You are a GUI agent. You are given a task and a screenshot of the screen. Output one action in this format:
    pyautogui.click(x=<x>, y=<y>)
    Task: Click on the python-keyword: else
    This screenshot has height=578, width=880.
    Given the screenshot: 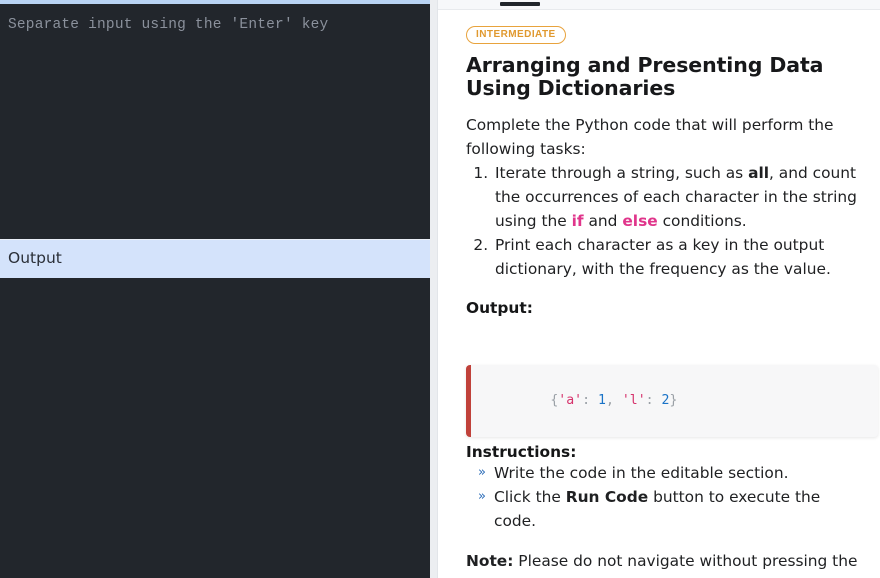 What is the action you would take?
    pyautogui.click(x=640, y=221)
    